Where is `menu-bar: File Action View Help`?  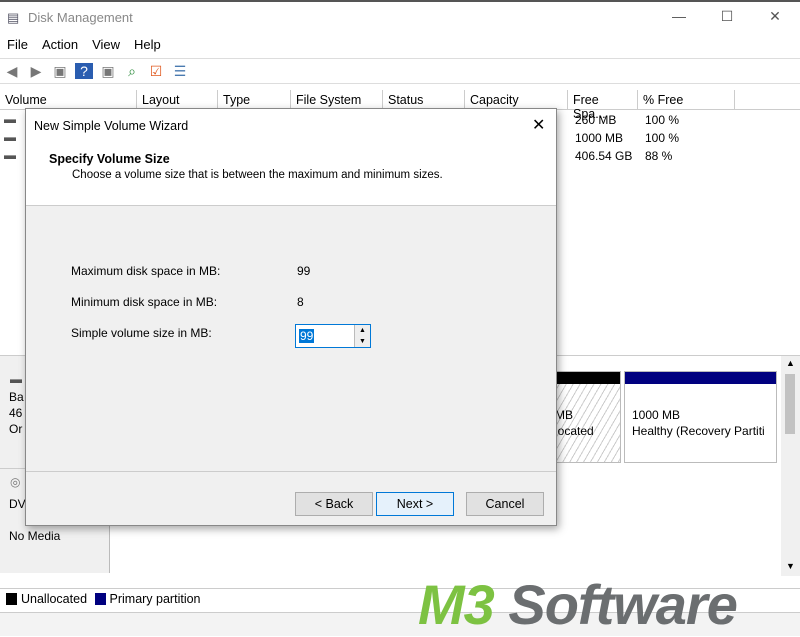 menu-bar: File Action View Help is located at coordinates (400, 45).